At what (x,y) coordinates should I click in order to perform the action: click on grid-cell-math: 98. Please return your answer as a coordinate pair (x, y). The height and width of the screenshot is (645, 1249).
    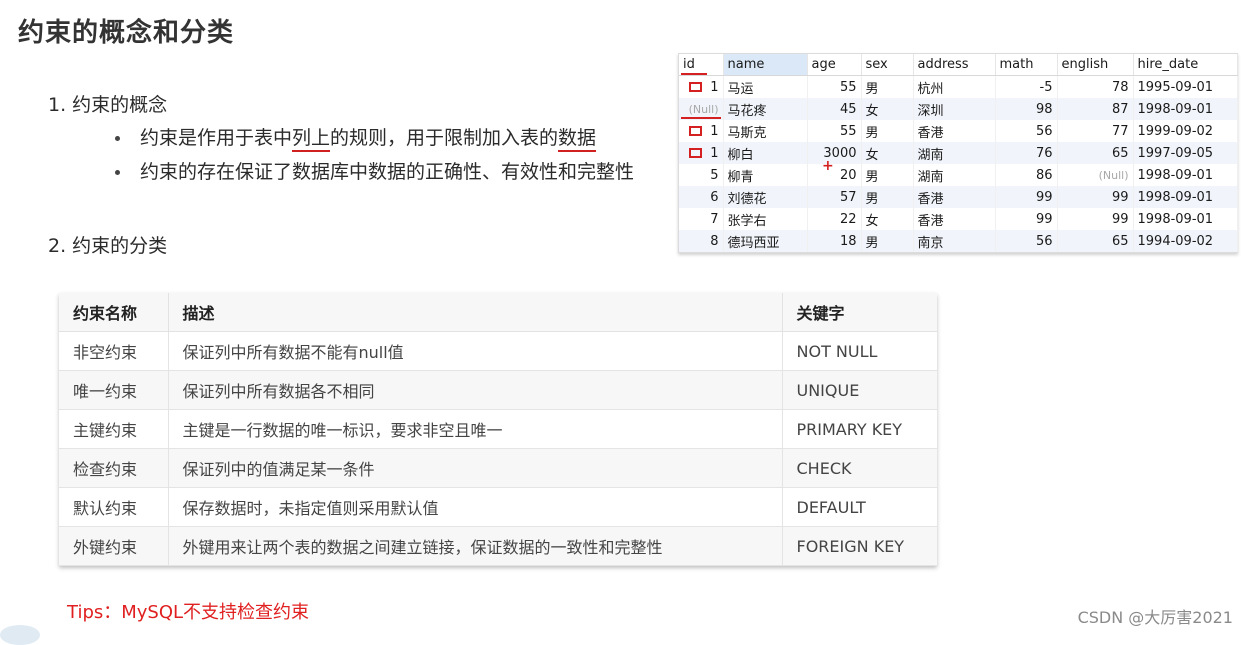
    Looking at the image, I should click on (1026, 109).